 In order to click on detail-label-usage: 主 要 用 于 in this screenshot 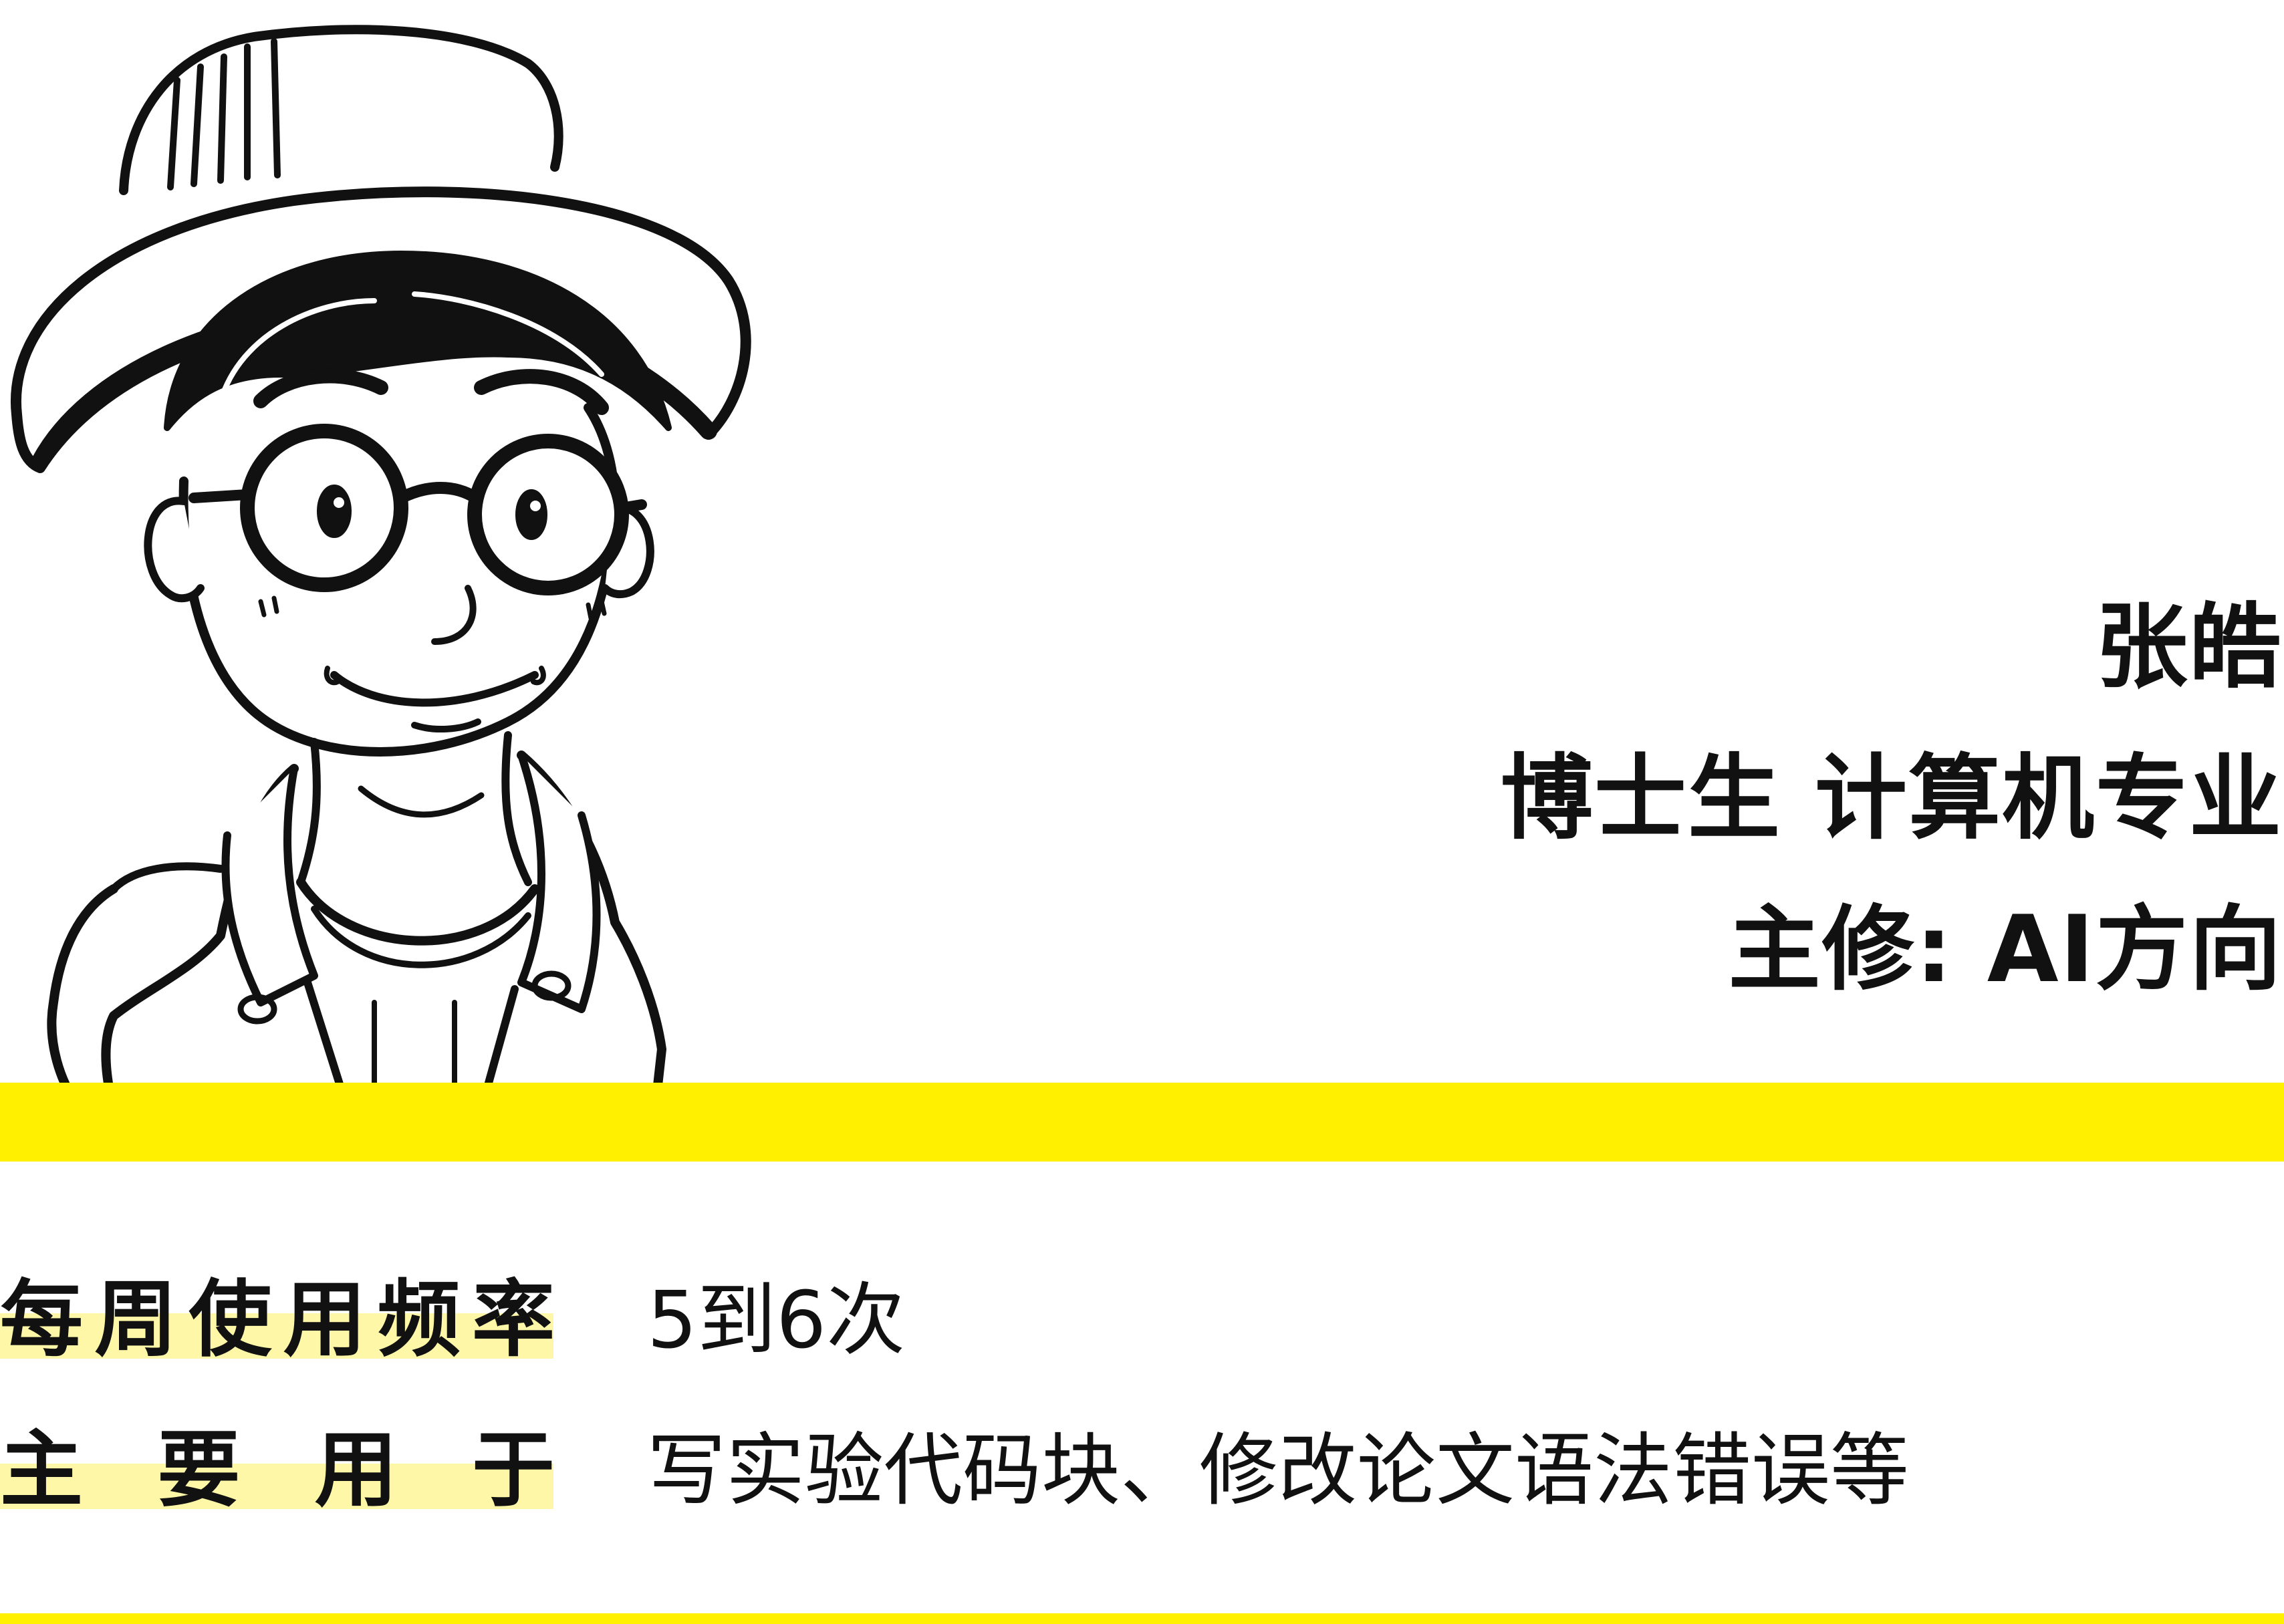, I will do `click(277, 1470)`.